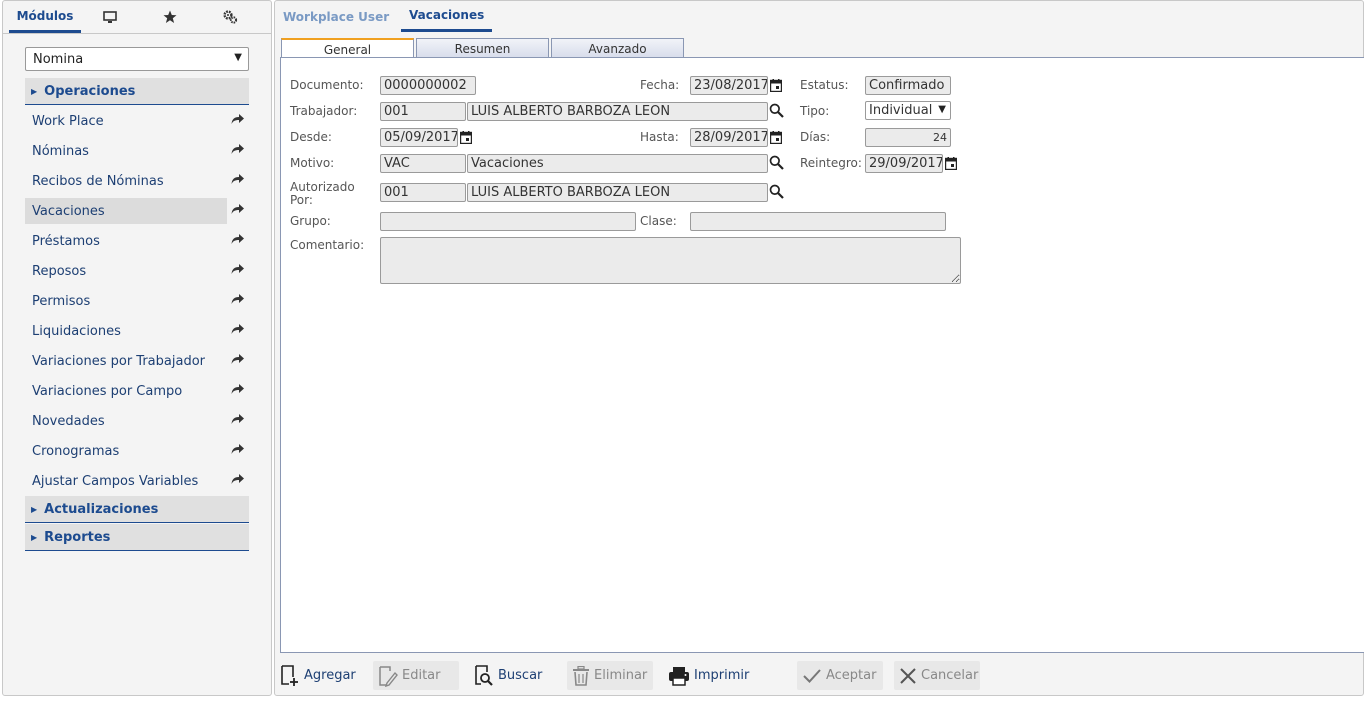 The height and width of the screenshot is (705, 1364). I want to click on star-icon, so click(170, 17).